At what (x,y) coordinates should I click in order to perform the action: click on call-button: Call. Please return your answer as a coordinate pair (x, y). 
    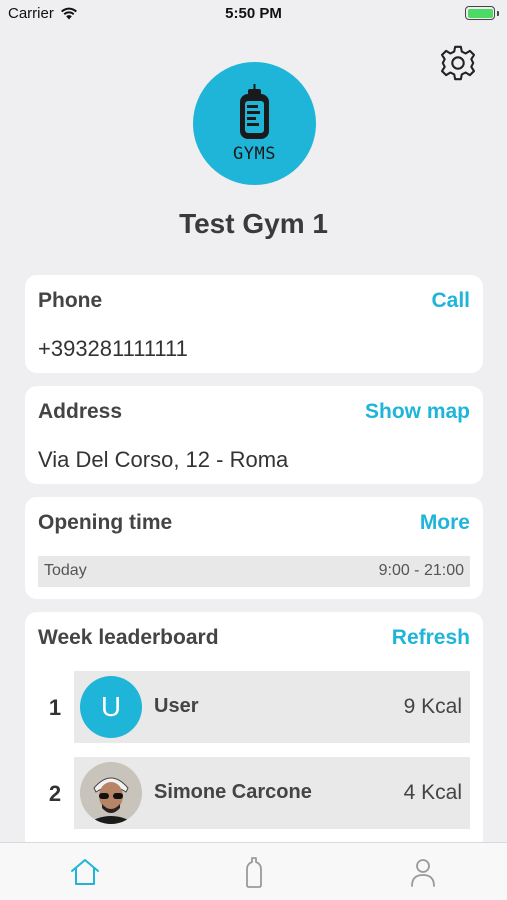
    Looking at the image, I should click on (450, 301).